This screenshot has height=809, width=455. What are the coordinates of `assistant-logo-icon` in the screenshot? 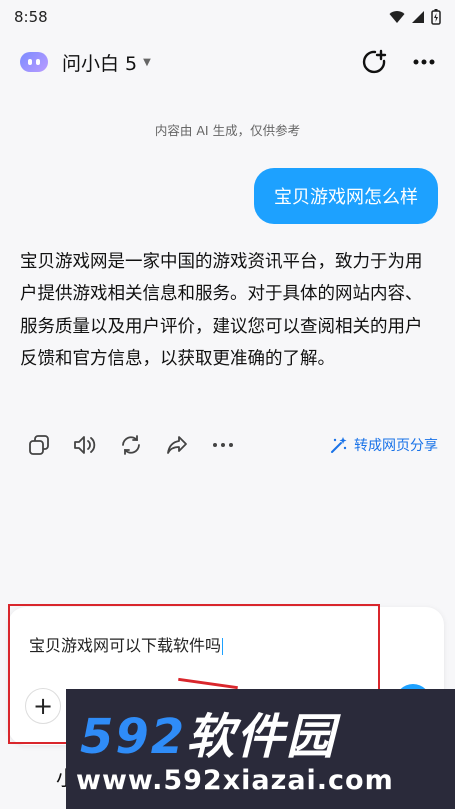 It's located at (34, 62).